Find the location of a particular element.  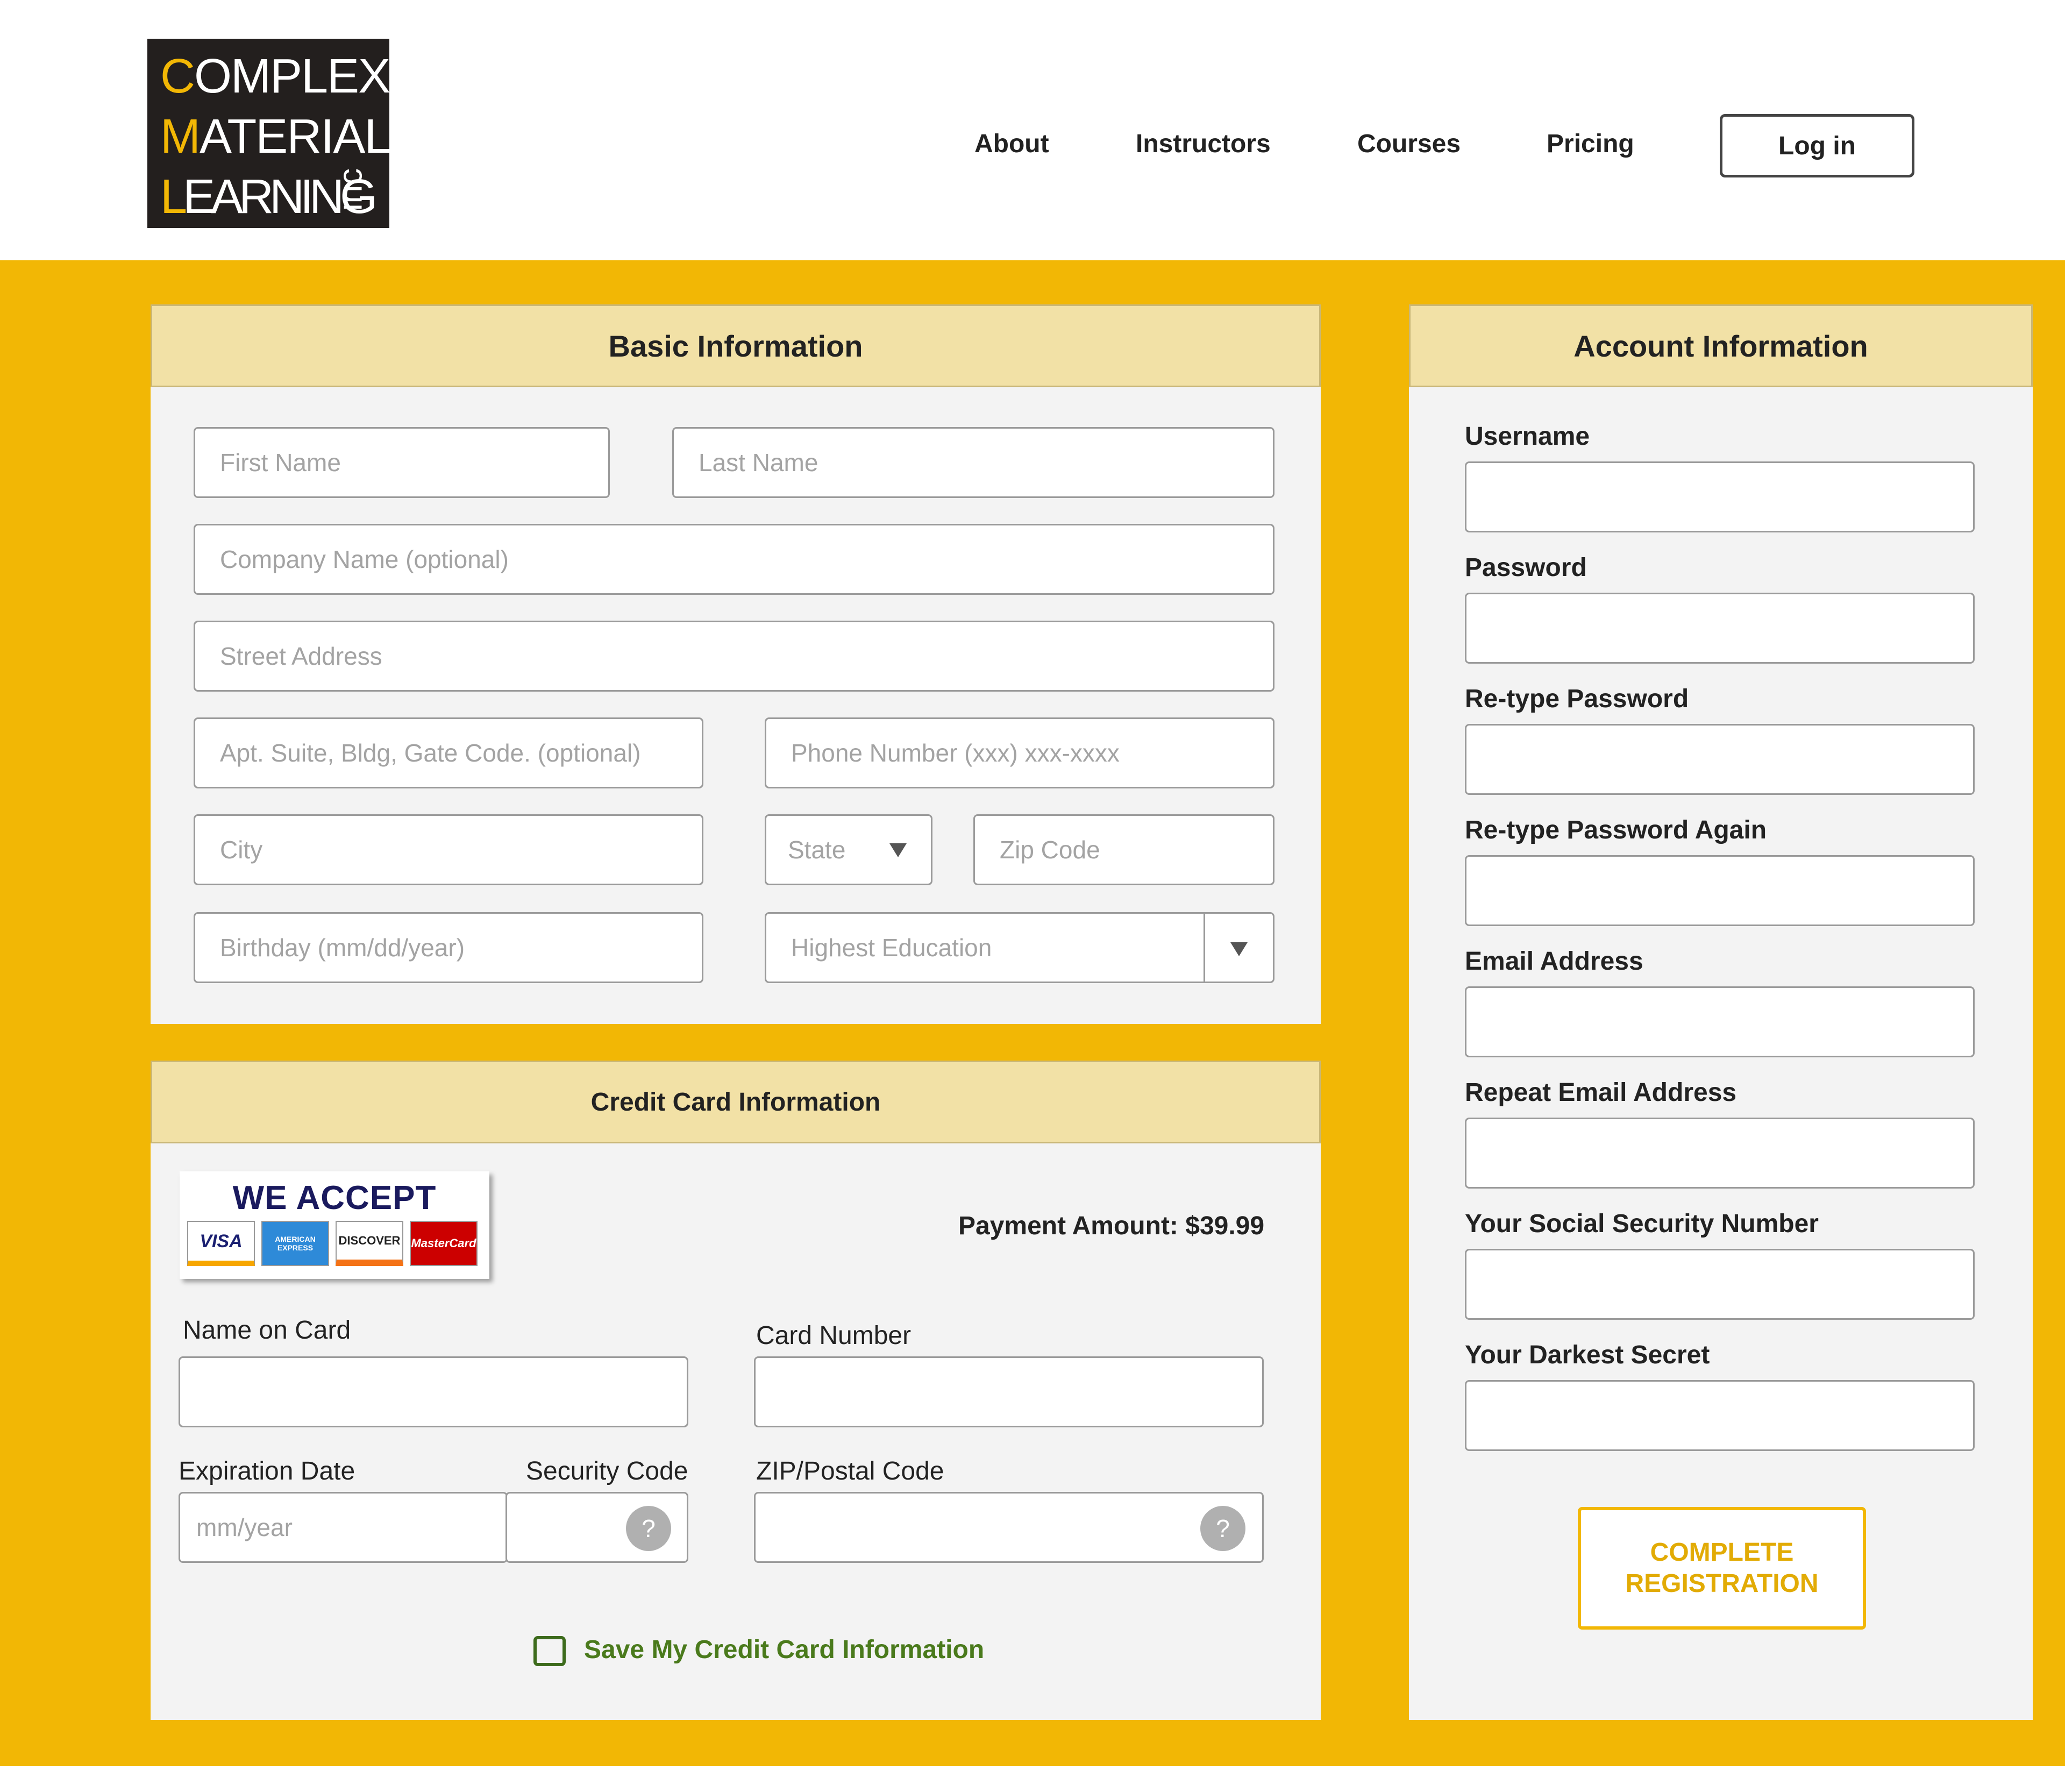

email-address-field is located at coordinates (1720, 1021).